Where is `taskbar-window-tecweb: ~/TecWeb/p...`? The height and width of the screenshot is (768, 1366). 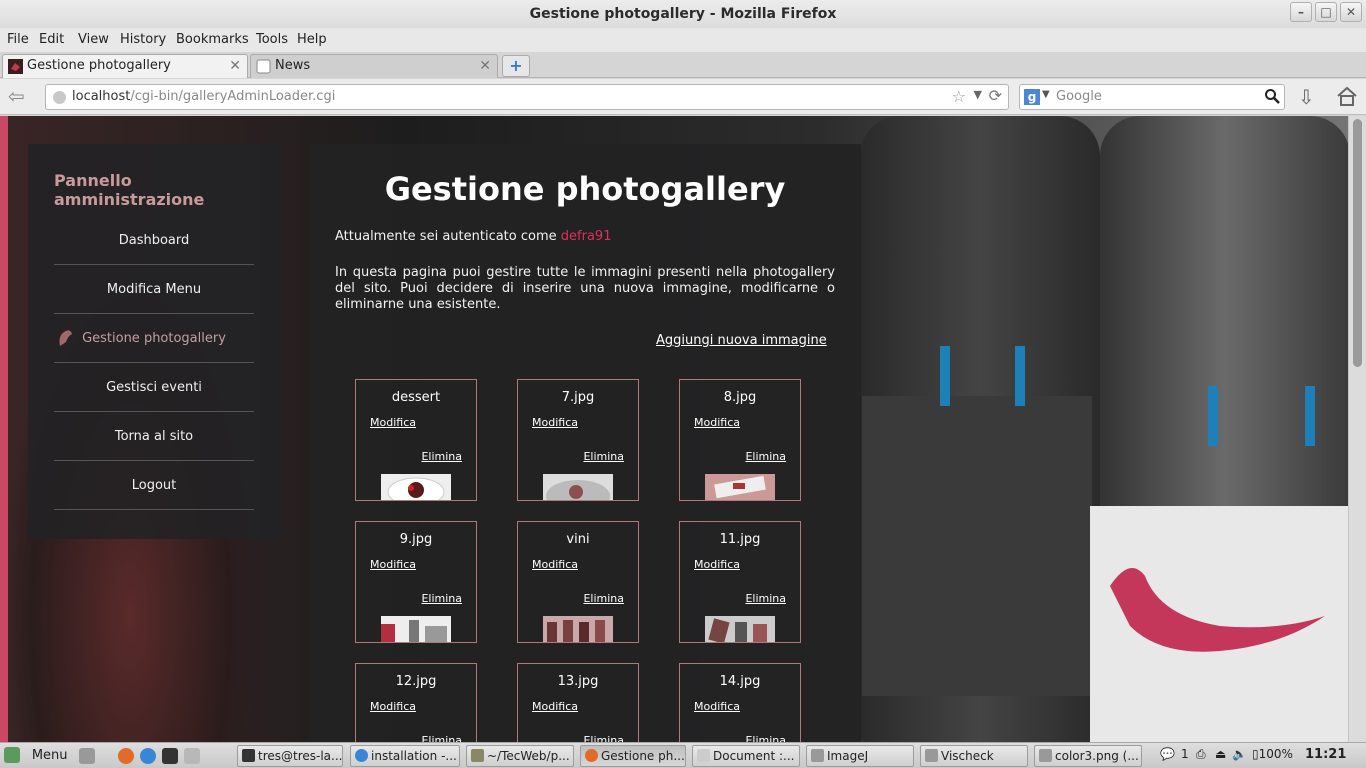 taskbar-window-tecweb: ~/TecWeb/p... is located at coordinates (520, 756).